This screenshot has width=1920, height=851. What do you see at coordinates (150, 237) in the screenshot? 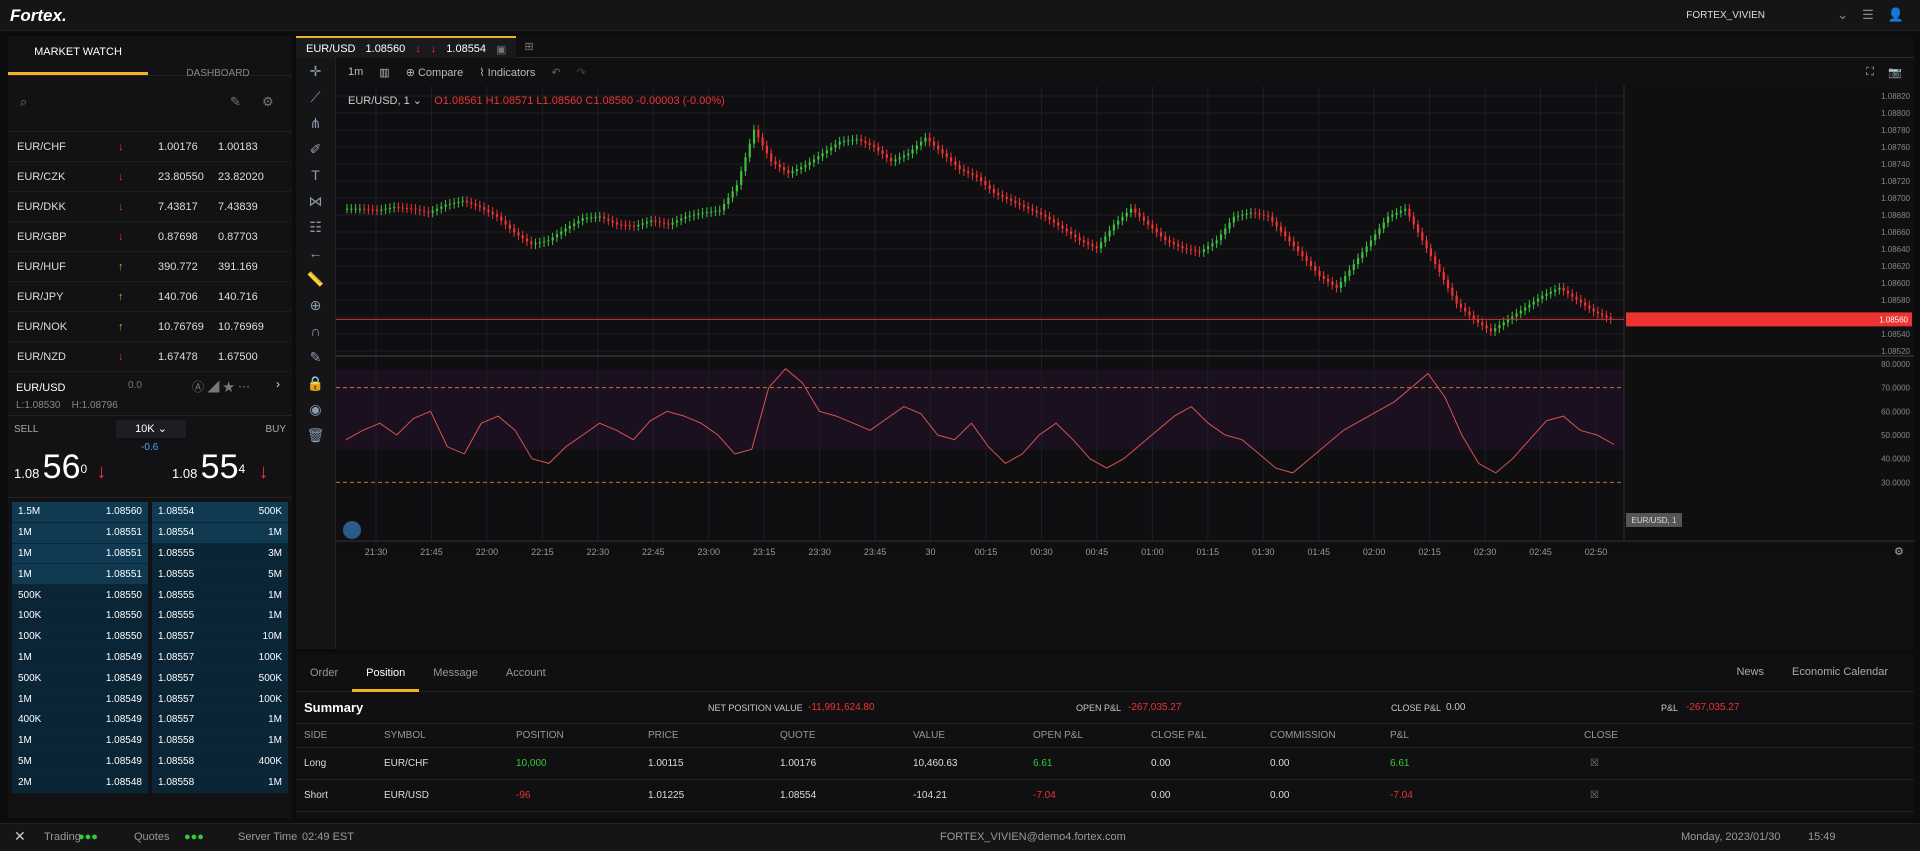
I see `watchlist-row: EUR/GBP ↓ 0.87698 0.87703` at bounding box center [150, 237].